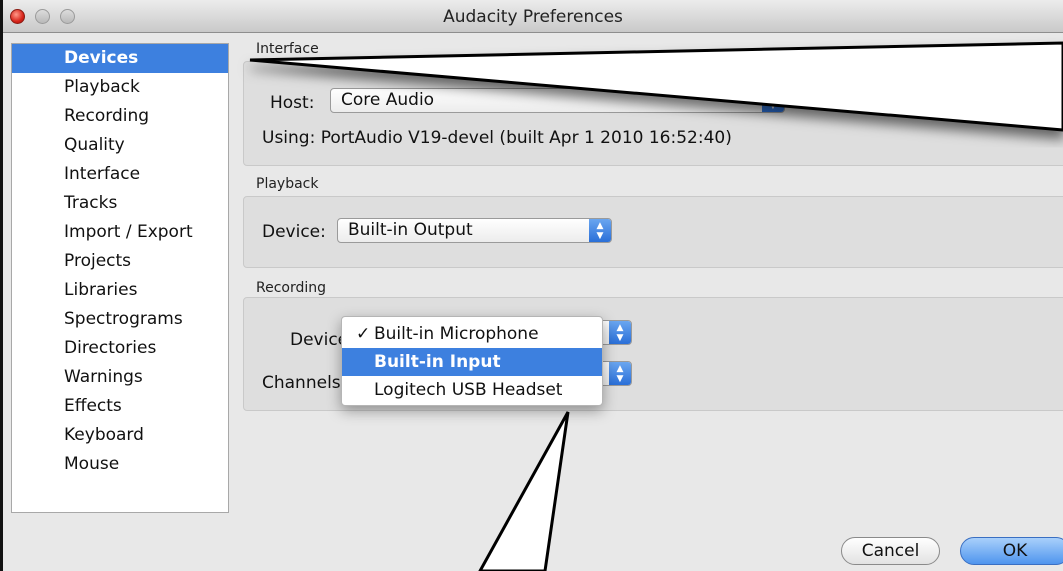 The height and width of the screenshot is (571, 1063). I want to click on sidebar-item-quality: Quality, so click(120, 145).